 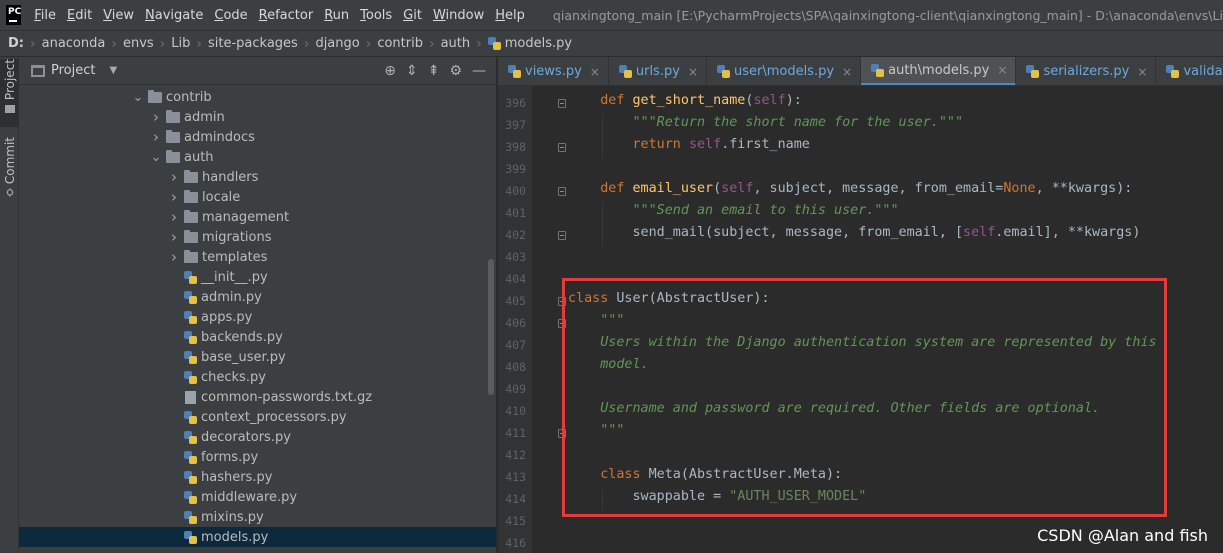 What do you see at coordinates (337, 43) in the screenshot?
I see `breadcrumb-item: django` at bounding box center [337, 43].